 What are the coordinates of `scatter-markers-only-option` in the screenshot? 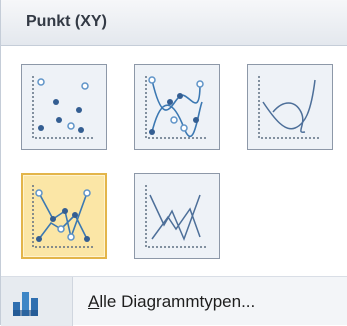 It's located at (64, 107).